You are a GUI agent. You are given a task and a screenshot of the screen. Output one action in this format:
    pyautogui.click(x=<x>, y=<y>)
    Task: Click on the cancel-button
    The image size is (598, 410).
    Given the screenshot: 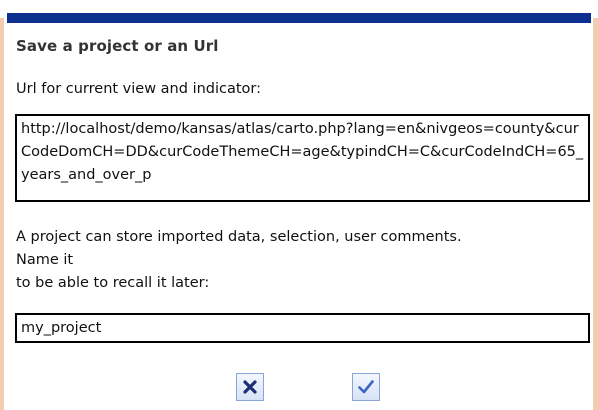 What is the action you would take?
    pyautogui.click(x=250, y=387)
    